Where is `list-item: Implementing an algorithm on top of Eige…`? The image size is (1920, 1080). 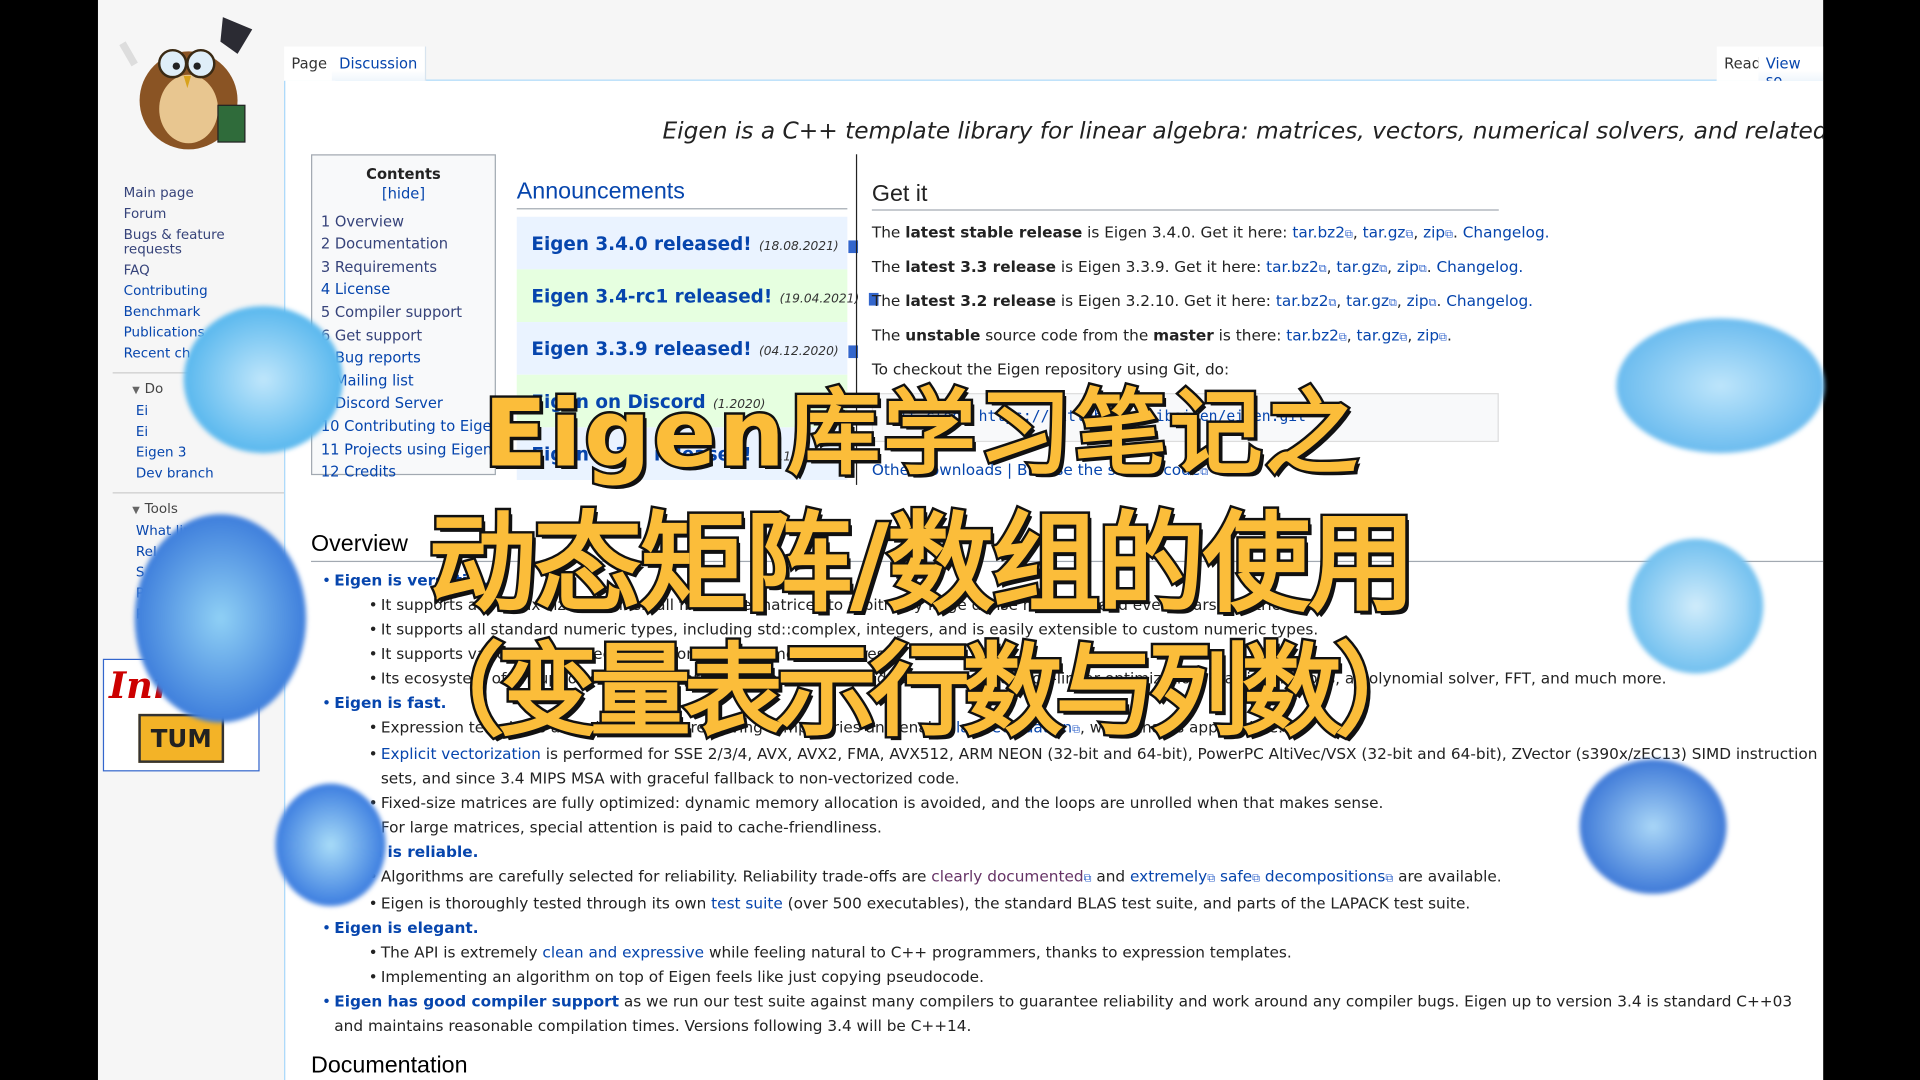 list-item: Implementing an algorithm on top of Eige… is located at coordinates (1078, 977).